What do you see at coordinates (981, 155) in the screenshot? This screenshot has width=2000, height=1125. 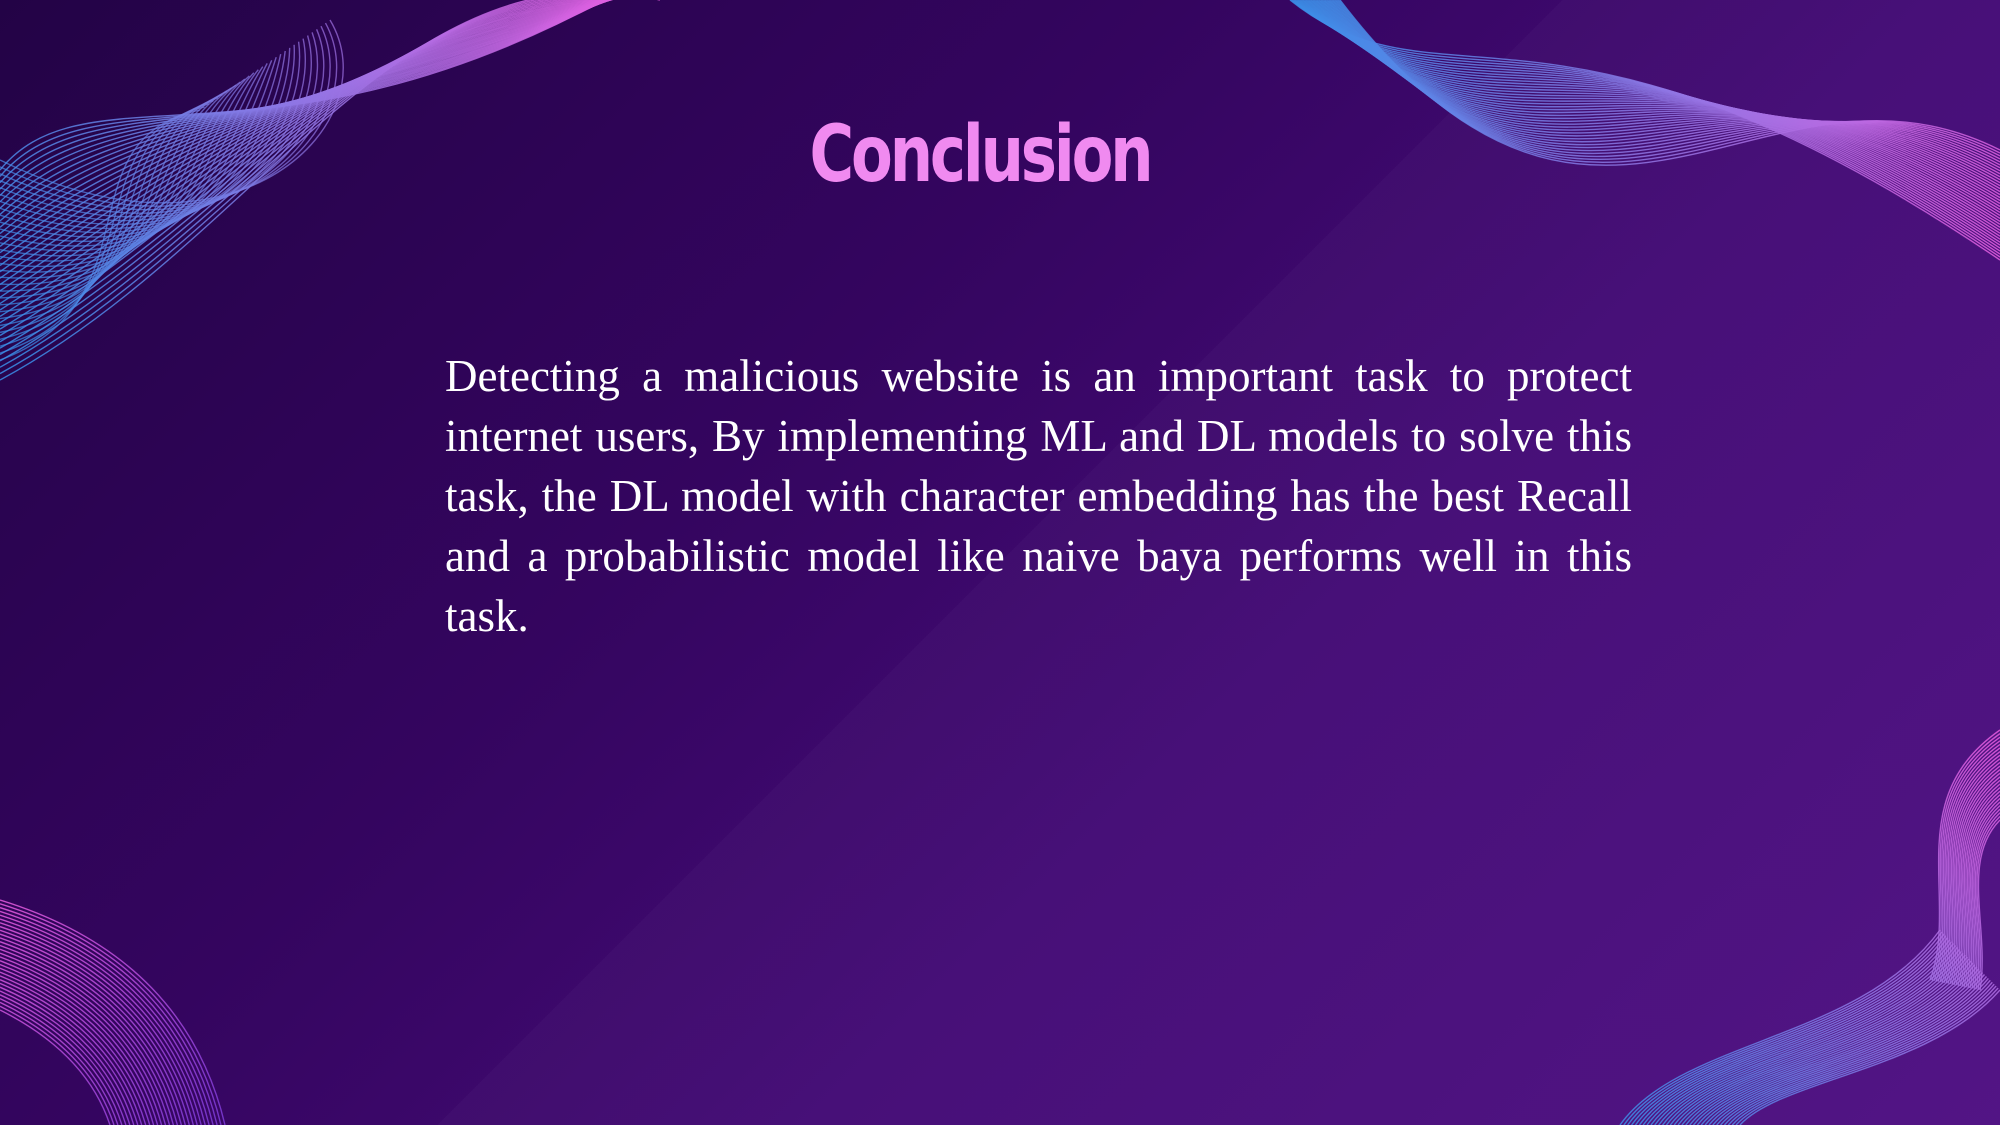 I see `slide-title: Conclusion` at bounding box center [981, 155].